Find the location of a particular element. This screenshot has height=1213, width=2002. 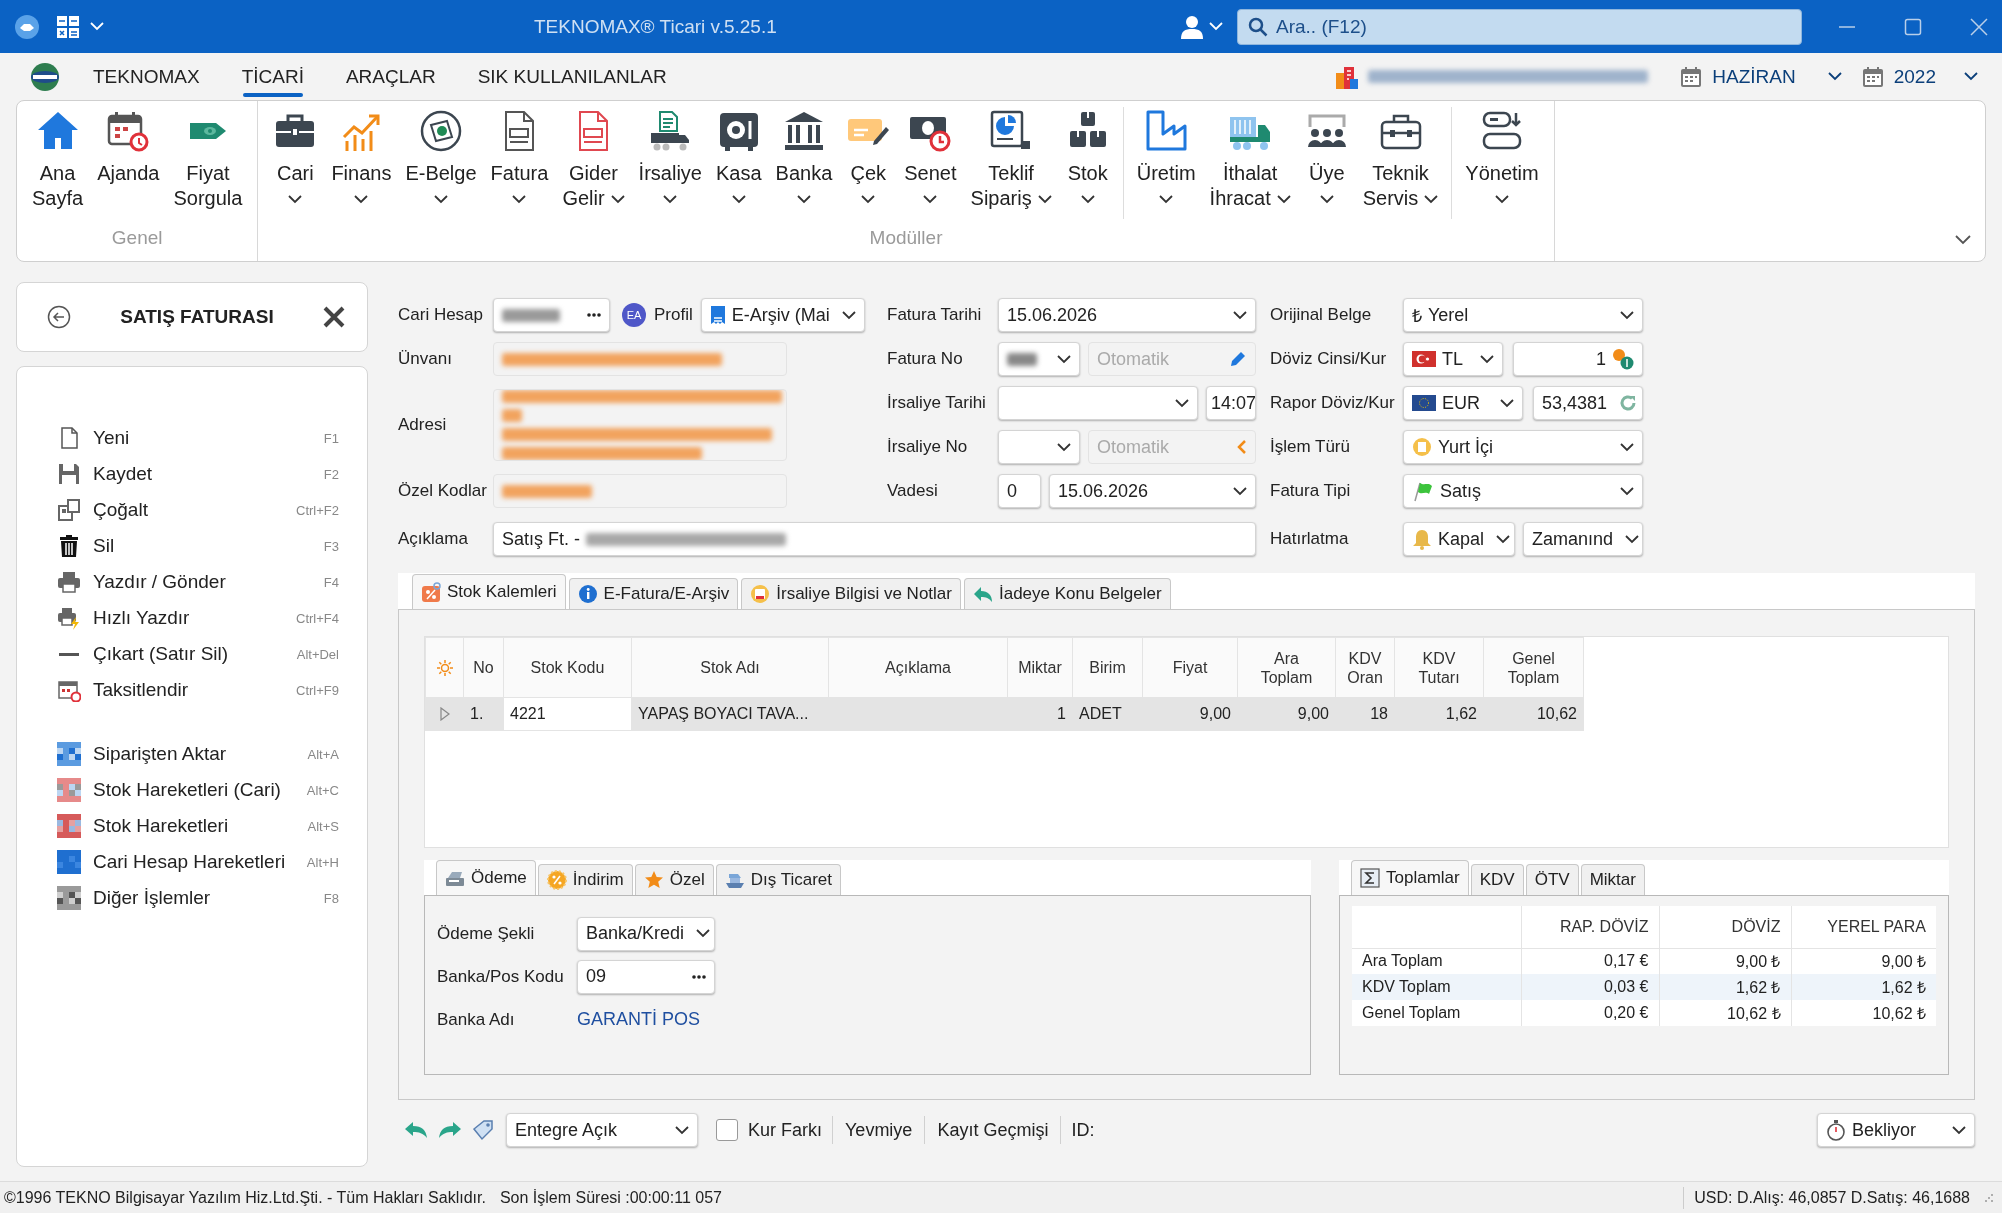

tab: İadeye Konu Belgeler is located at coordinates (1067, 593).